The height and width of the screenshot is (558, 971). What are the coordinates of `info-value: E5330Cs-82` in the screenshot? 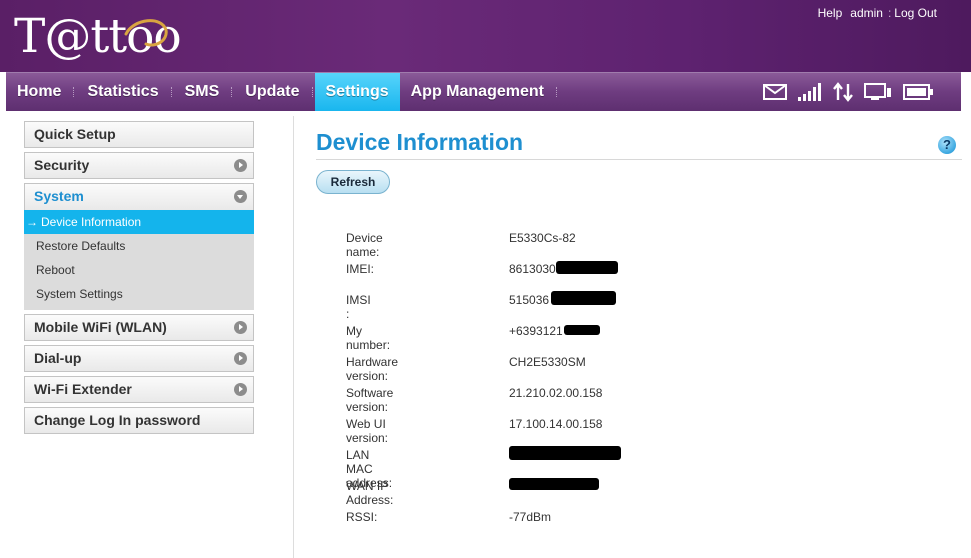 It's located at (542, 238).